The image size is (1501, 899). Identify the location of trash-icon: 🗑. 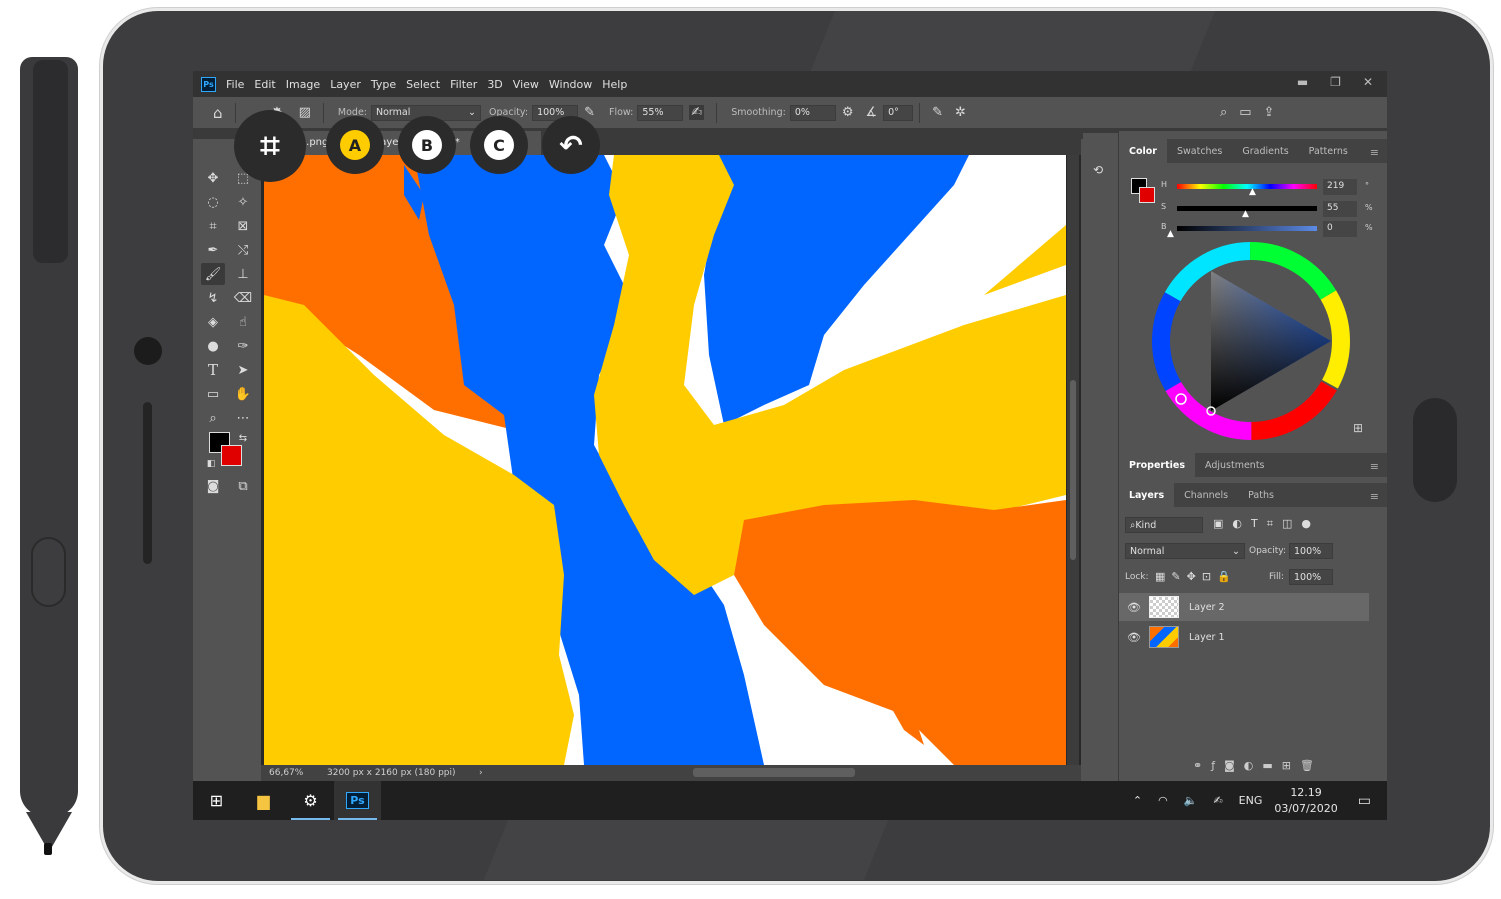
(1311, 765).